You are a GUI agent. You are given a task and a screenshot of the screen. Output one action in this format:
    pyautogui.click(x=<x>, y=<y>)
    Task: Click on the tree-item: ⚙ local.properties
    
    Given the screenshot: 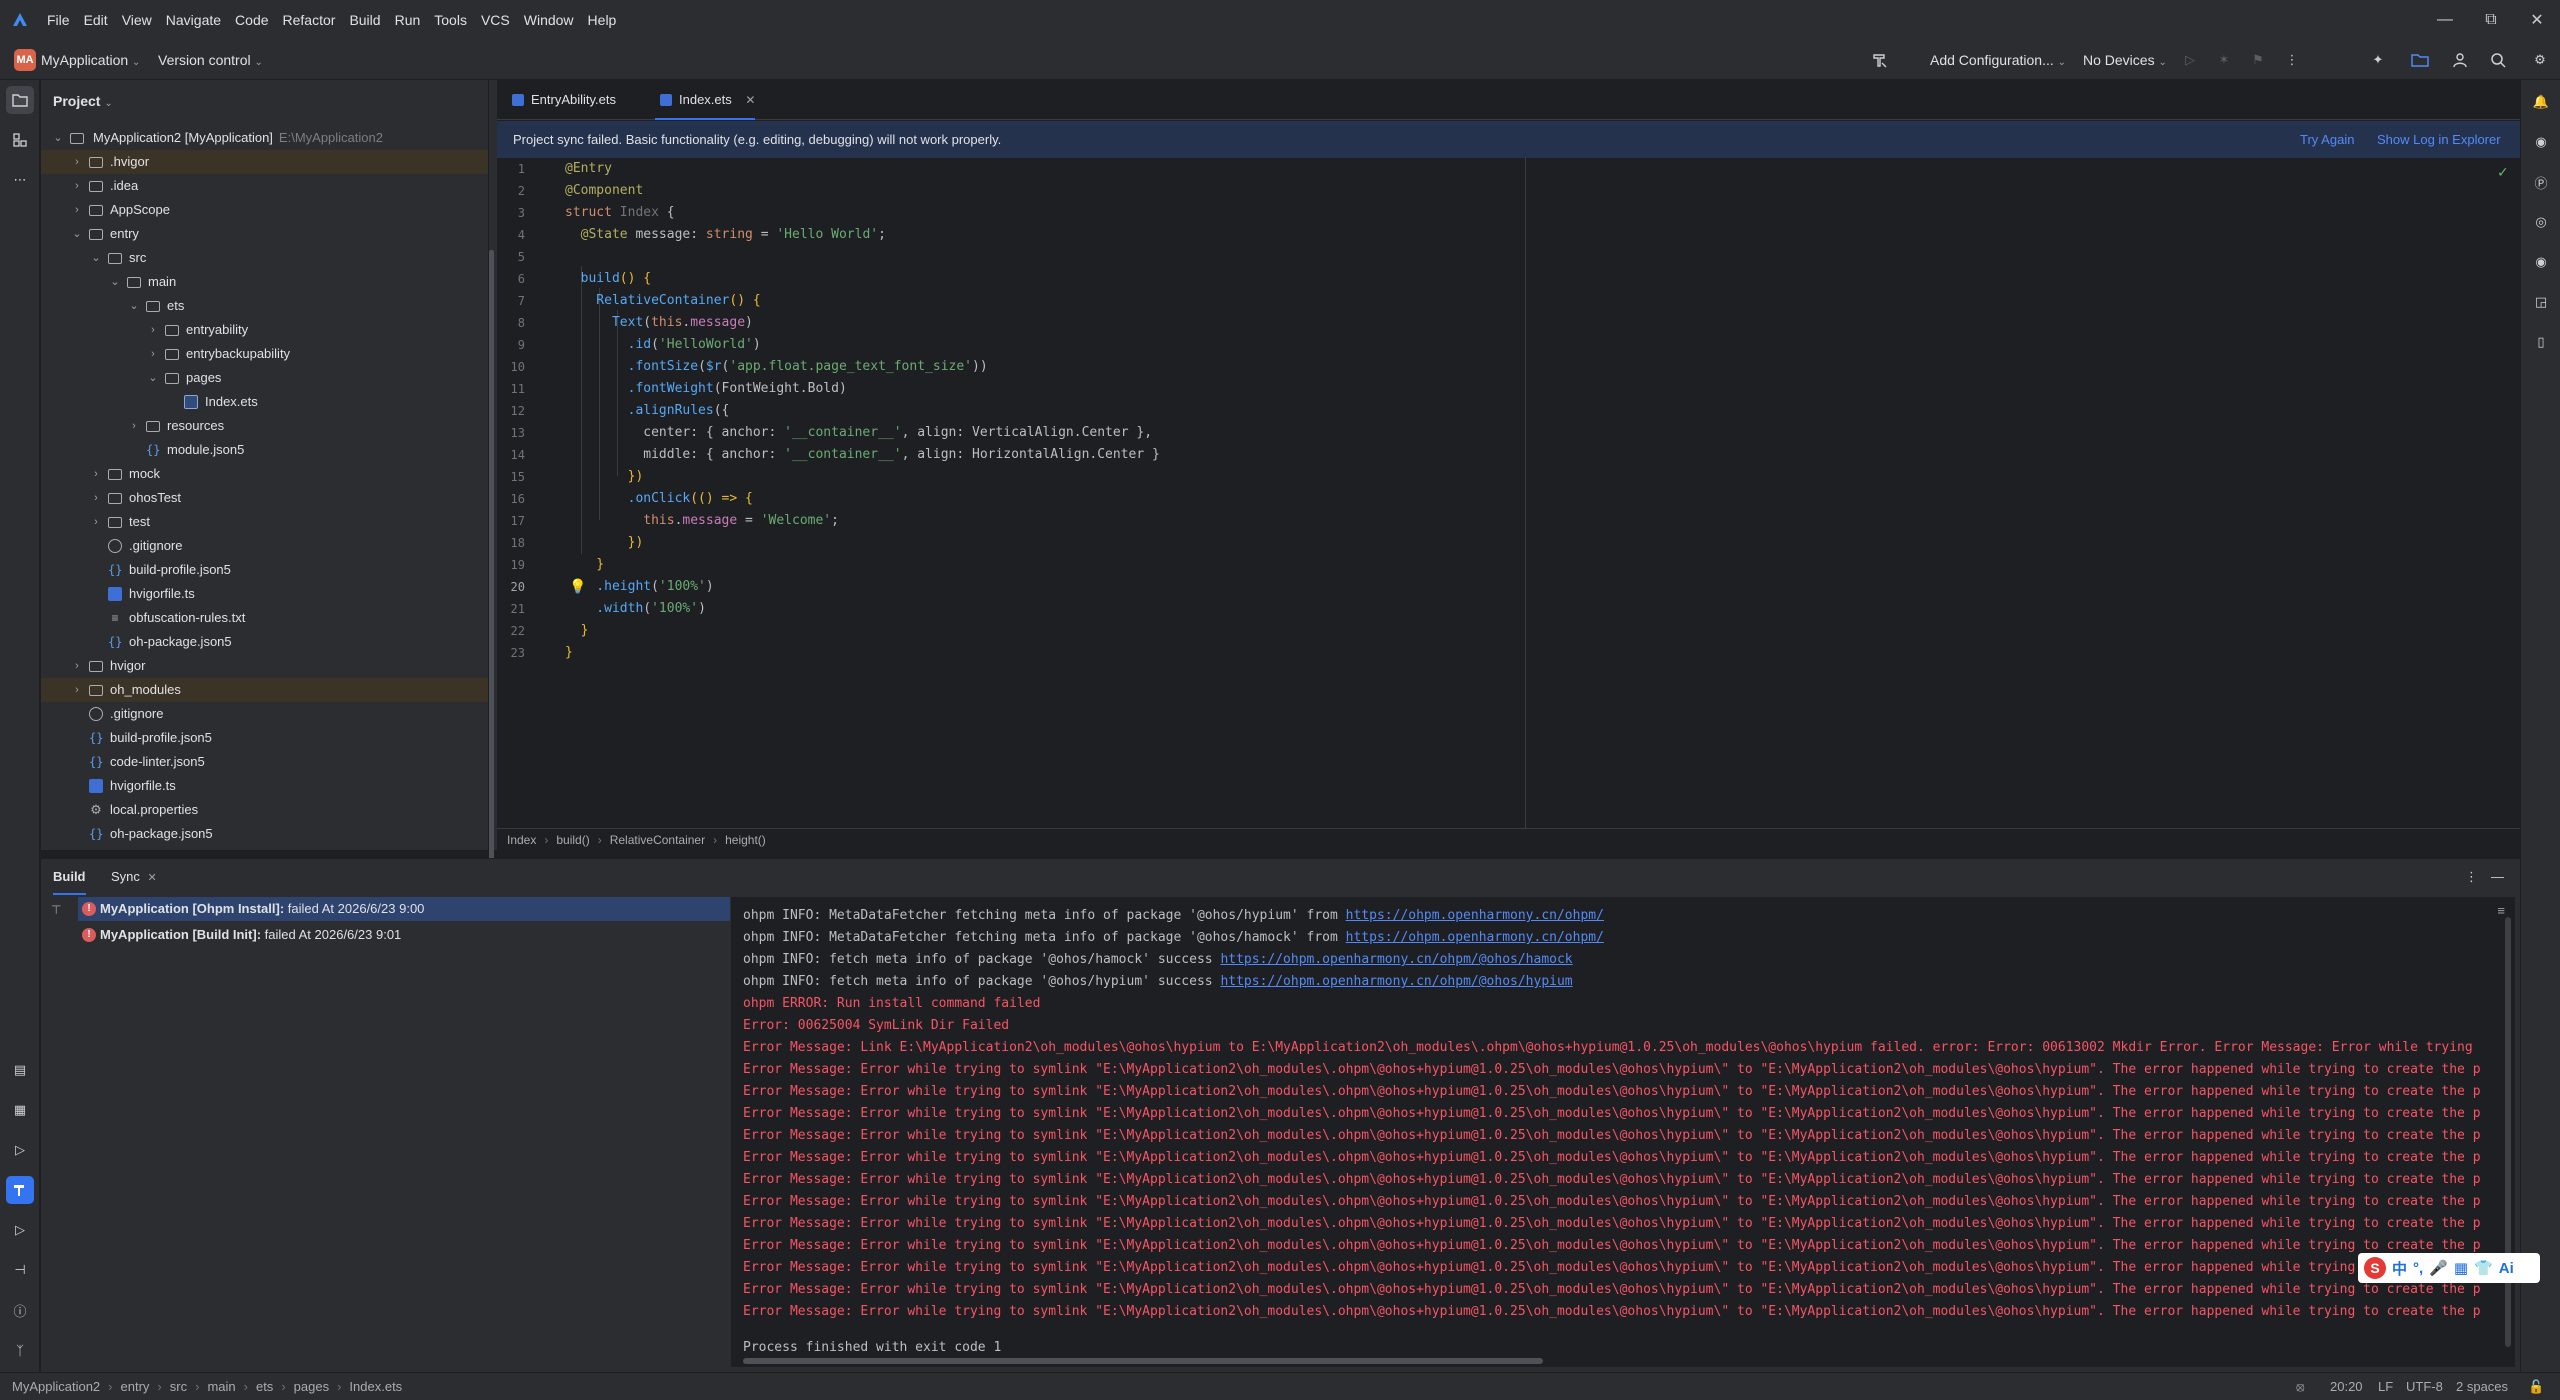 What is the action you would take?
    pyautogui.click(x=264, y=810)
    